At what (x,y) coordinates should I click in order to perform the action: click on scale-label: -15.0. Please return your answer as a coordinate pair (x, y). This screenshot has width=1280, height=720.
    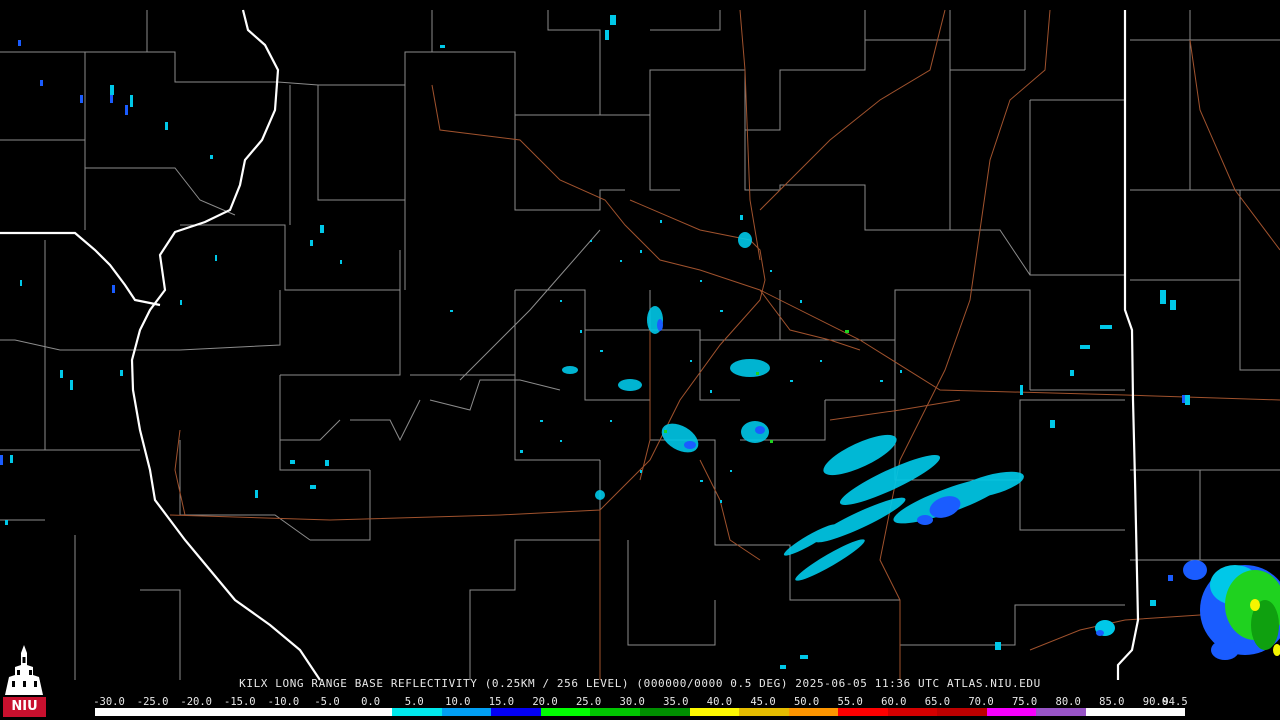
    Looking at the image, I should click on (239, 702).